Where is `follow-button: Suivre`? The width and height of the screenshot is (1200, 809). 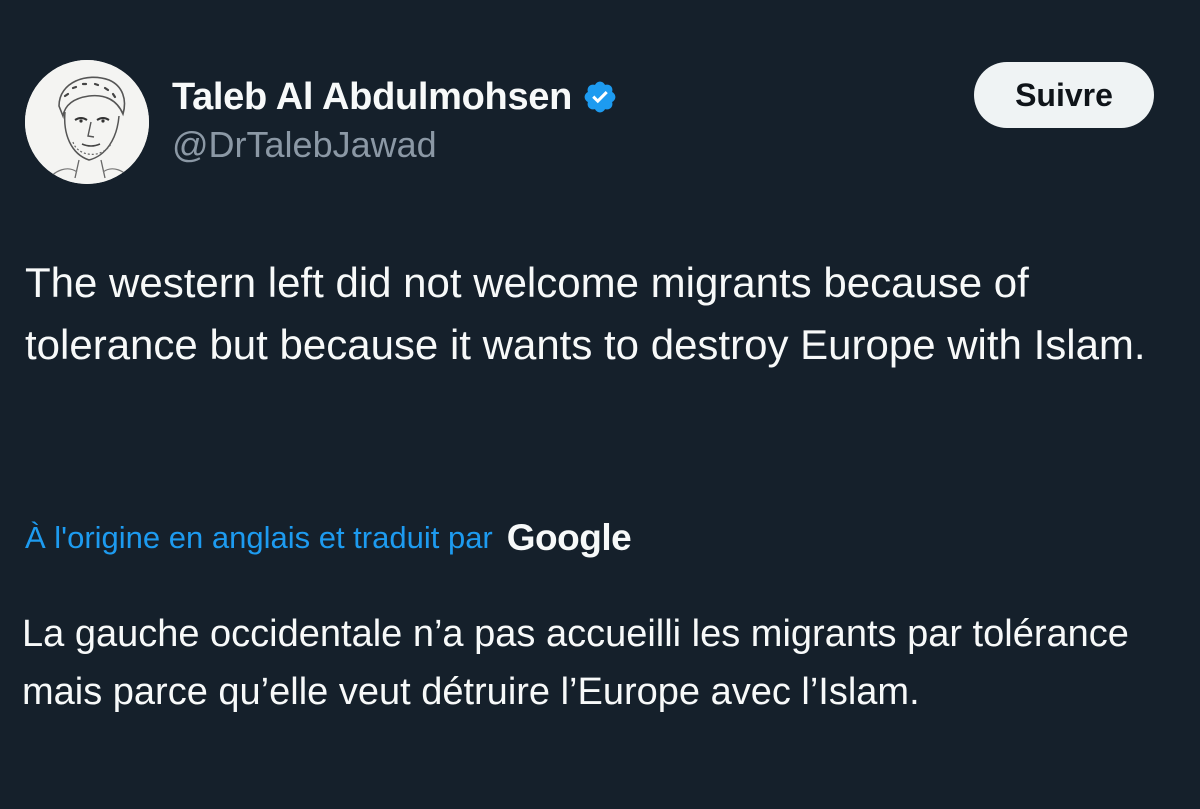 follow-button: Suivre is located at coordinates (1064, 95).